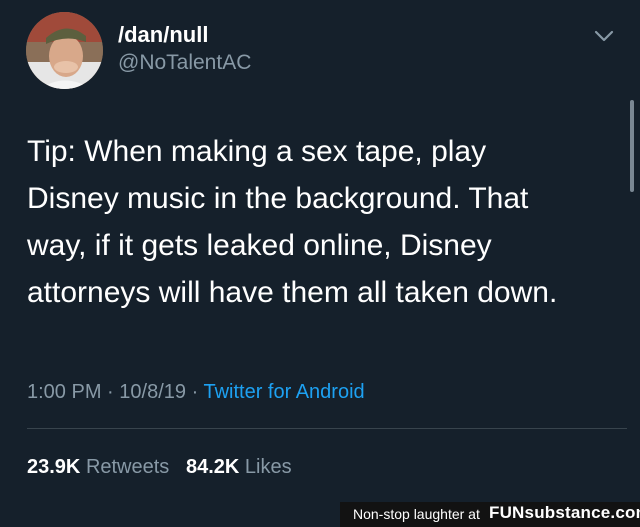  What do you see at coordinates (632, 146) in the screenshot?
I see `scrollbar` at bounding box center [632, 146].